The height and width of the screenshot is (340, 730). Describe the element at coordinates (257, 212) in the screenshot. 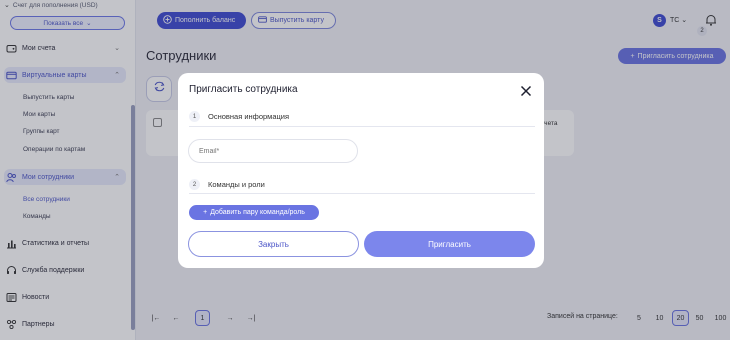

I see `add-team-role-label: Добавить пару команда/роль` at that location.